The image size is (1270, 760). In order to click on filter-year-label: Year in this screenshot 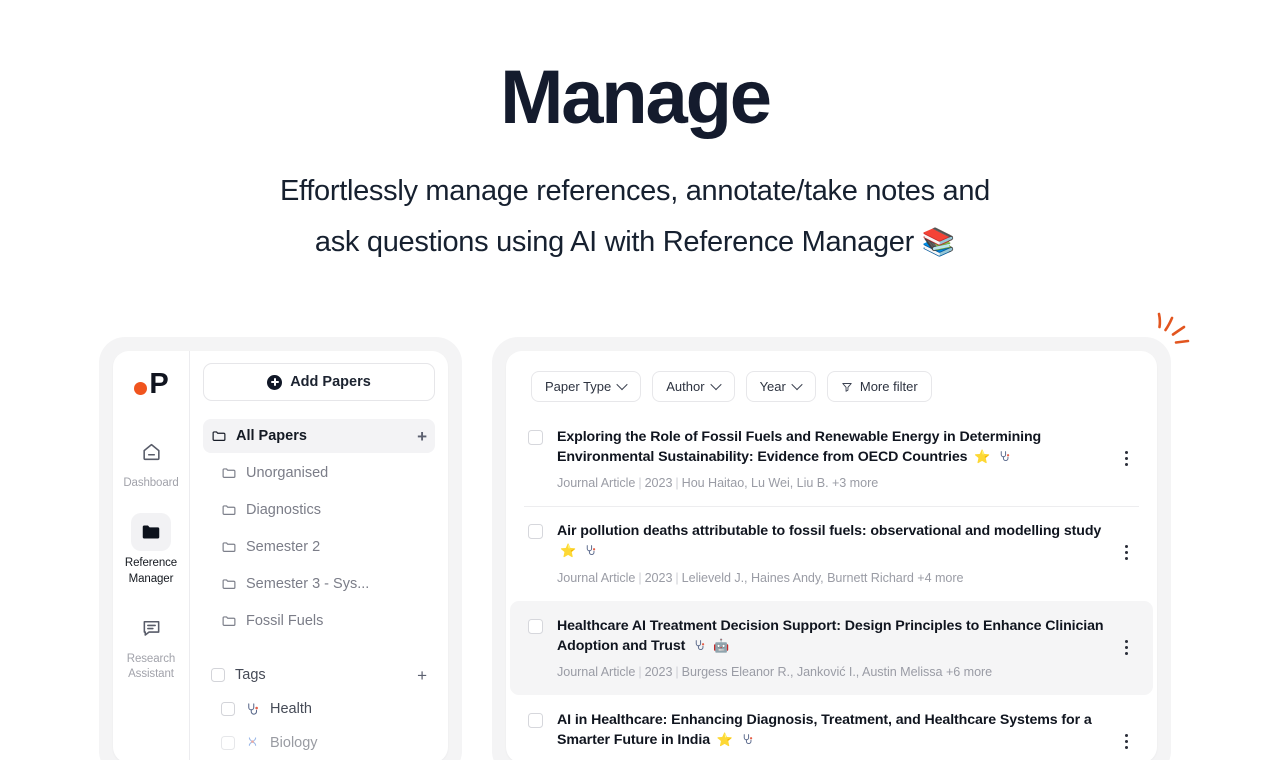, I will do `click(772, 386)`.